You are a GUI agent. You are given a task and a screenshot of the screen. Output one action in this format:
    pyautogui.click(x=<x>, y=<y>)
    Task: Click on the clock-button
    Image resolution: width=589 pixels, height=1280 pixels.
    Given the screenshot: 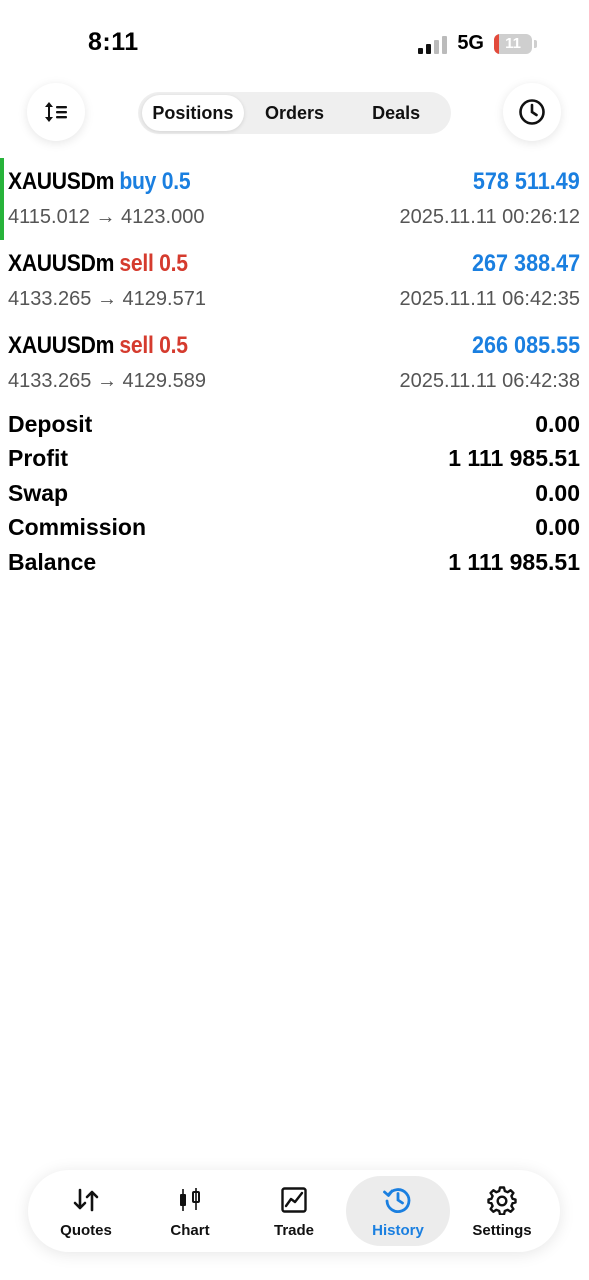 What is the action you would take?
    pyautogui.click(x=532, y=112)
    